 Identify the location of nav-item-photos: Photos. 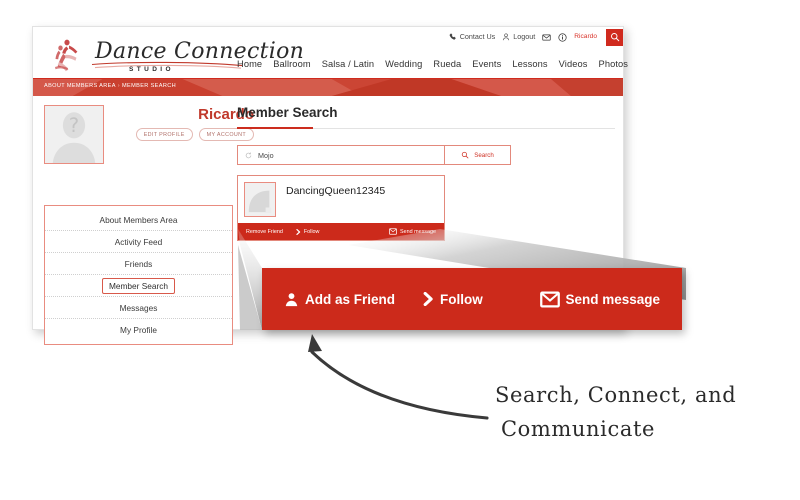
(614, 64).